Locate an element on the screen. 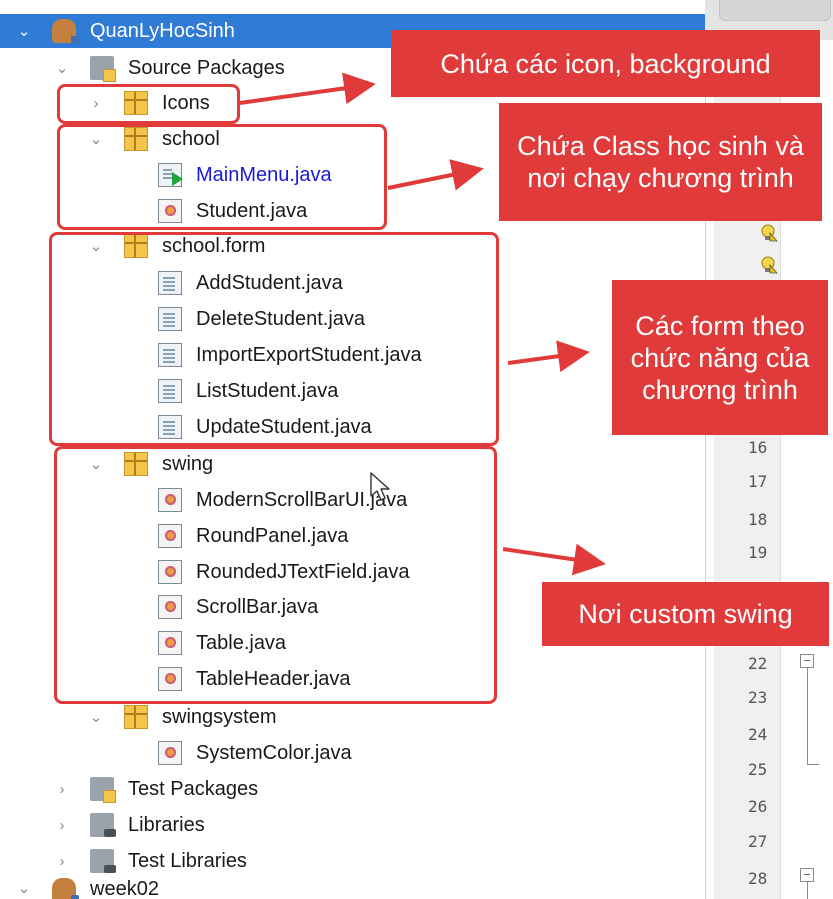 The width and height of the screenshot is (833, 899). callout-swing: Nơi custom swing is located at coordinates (685, 614).